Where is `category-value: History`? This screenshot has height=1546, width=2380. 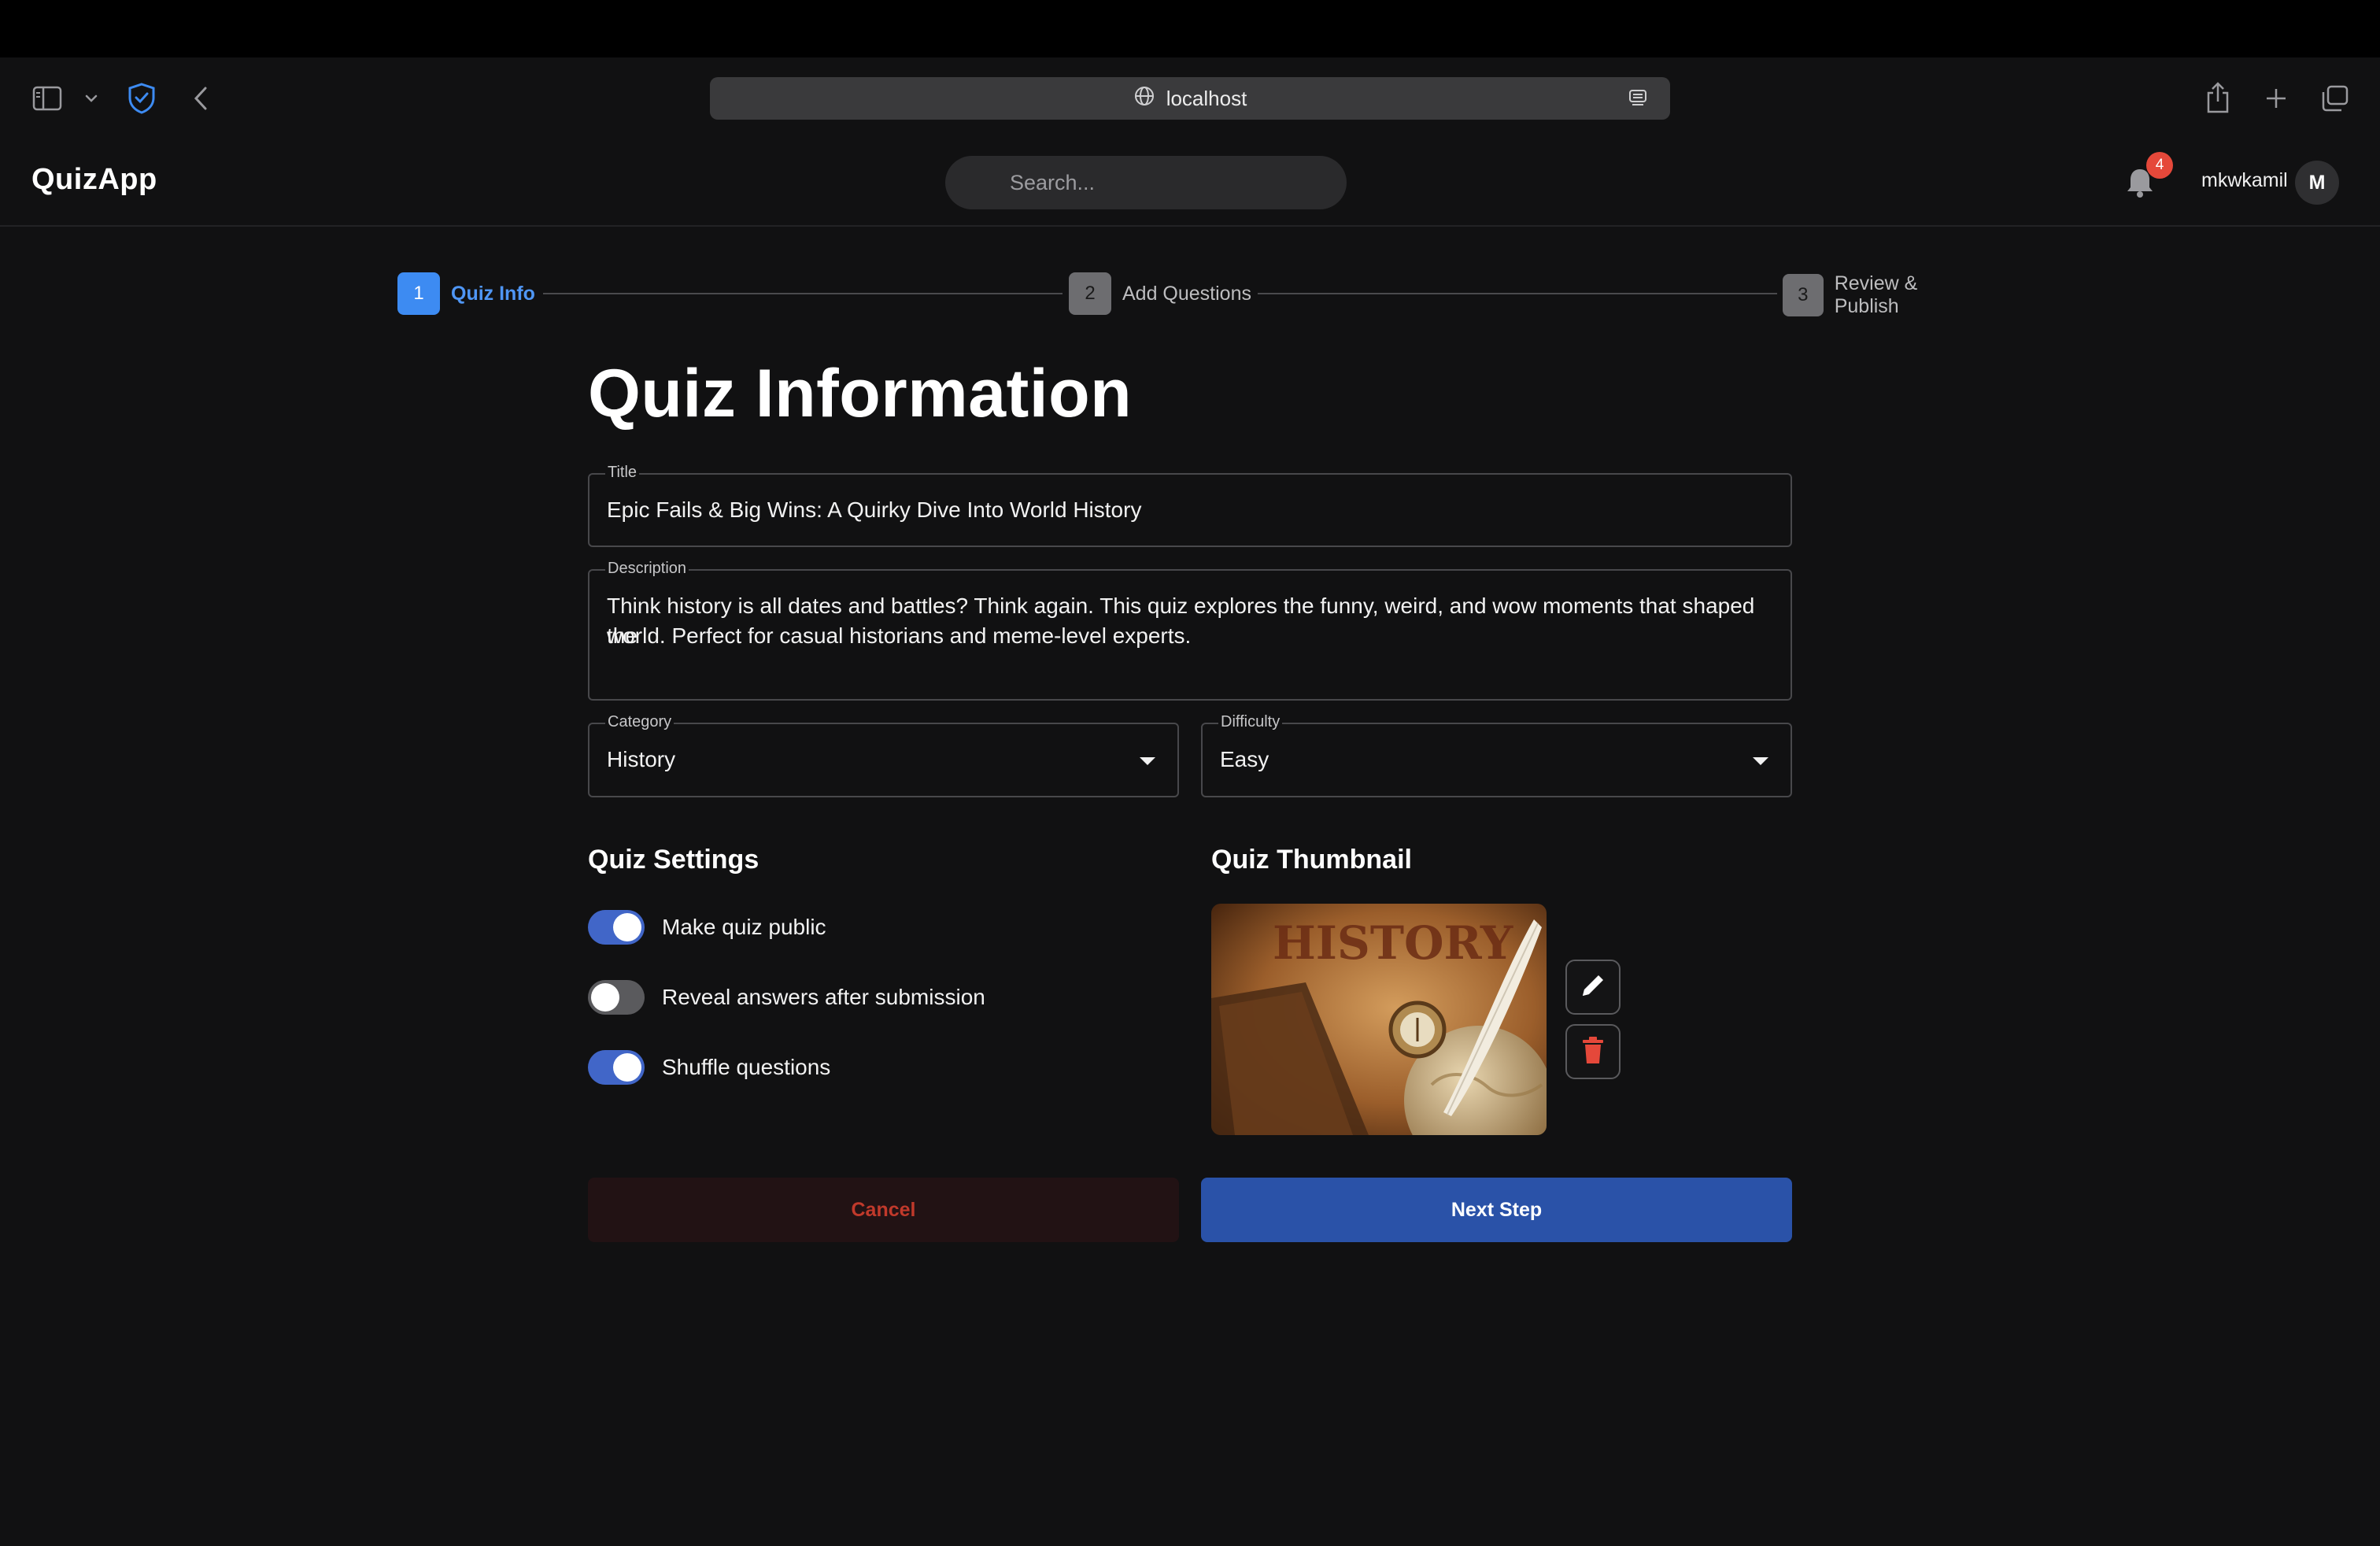
category-value: History is located at coordinates (641, 759).